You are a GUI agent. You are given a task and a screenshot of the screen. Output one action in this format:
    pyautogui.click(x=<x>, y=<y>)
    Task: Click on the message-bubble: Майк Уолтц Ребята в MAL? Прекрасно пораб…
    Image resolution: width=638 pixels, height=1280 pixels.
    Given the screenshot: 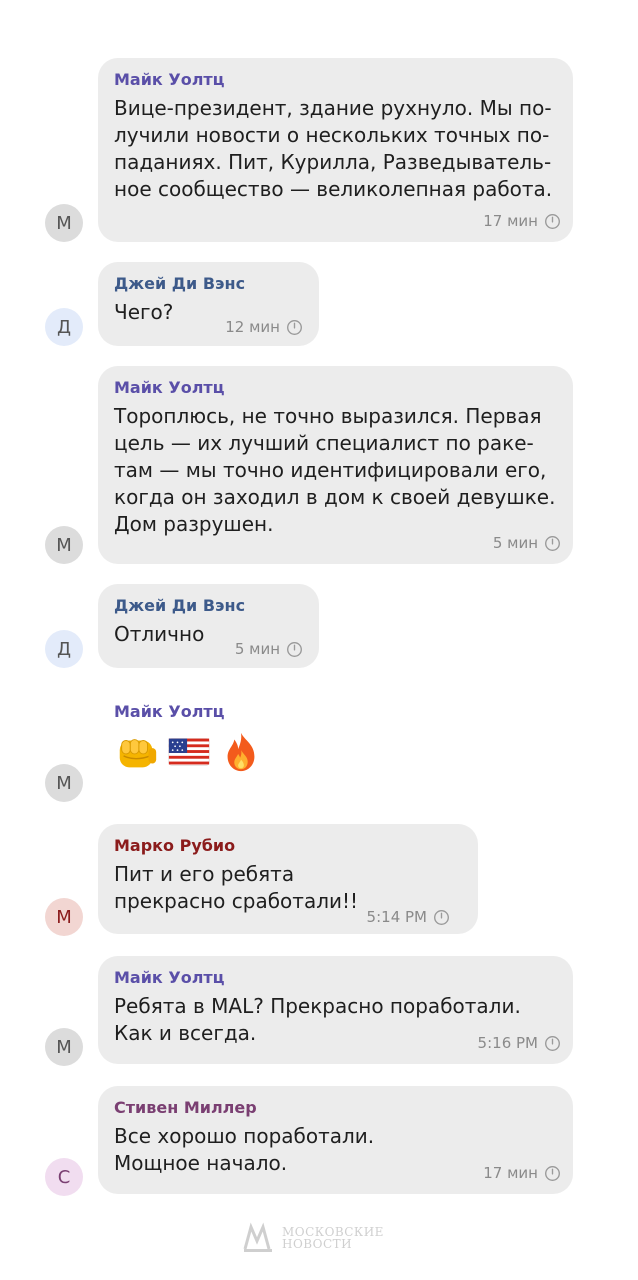 What is the action you would take?
    pyautogui.click(x=335, y=1010)
    